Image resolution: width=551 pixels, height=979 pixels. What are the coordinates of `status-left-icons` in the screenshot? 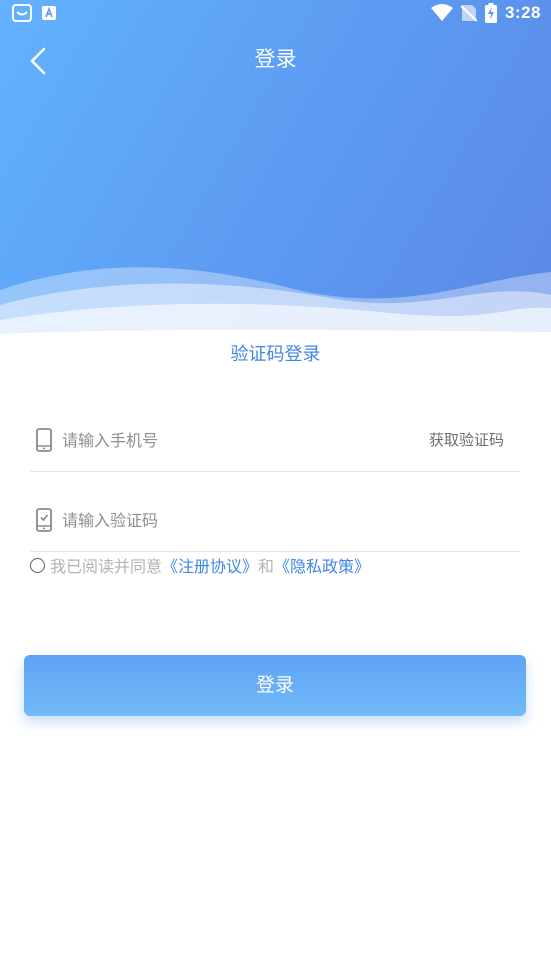 It's located at (34, 13).